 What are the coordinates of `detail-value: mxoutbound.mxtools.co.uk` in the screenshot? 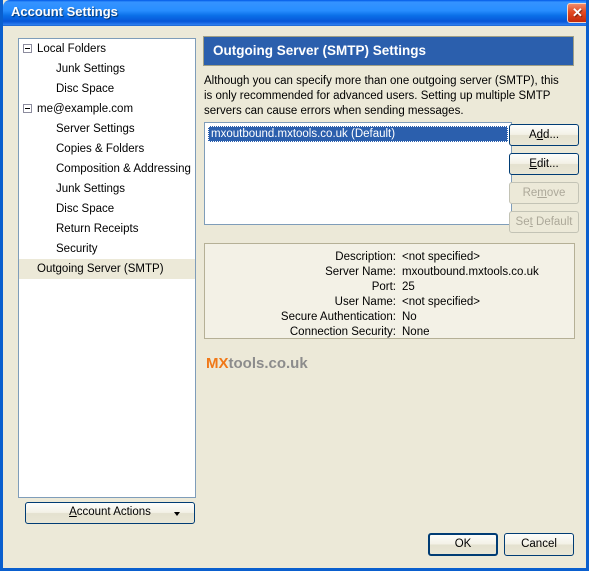 It's located at (470, 272).